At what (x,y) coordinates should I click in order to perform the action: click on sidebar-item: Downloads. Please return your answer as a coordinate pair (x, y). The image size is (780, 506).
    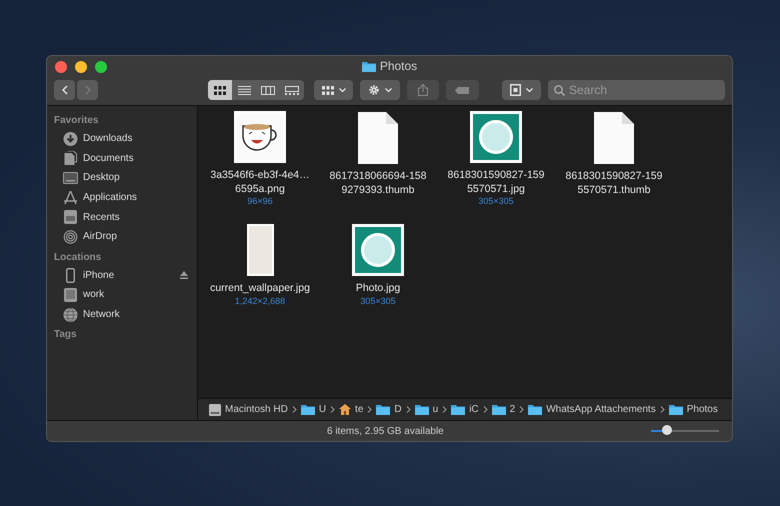
    Looking at the image, I should click on (121, 139).